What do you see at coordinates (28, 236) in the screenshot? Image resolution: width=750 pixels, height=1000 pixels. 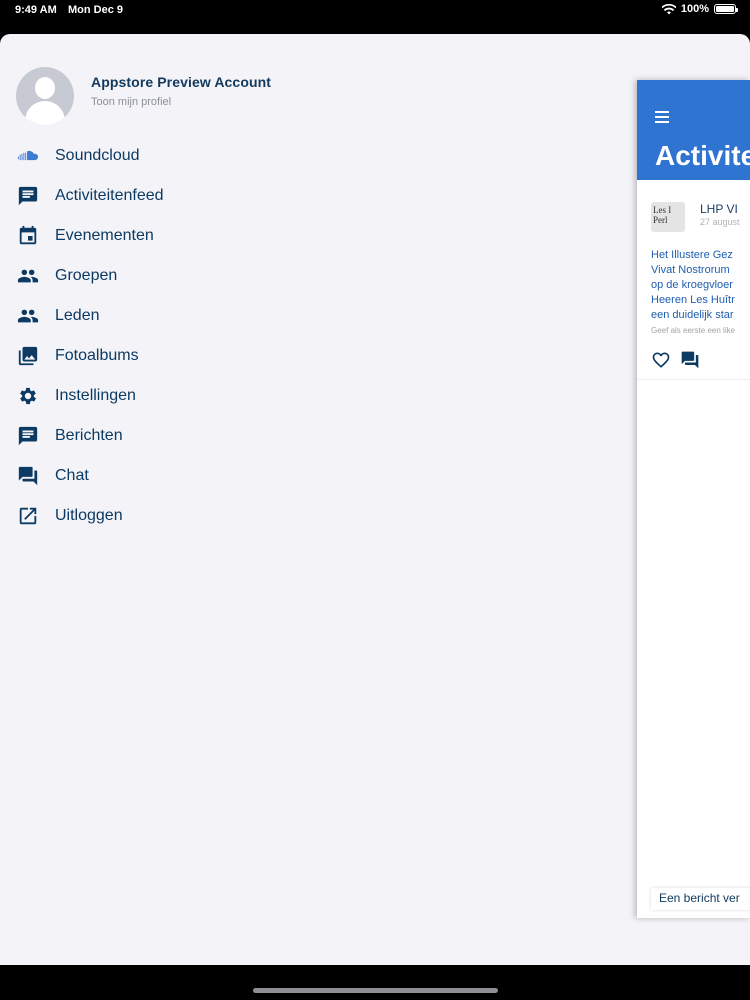 I see `calendar-icon` at bounding box center [28, 236].